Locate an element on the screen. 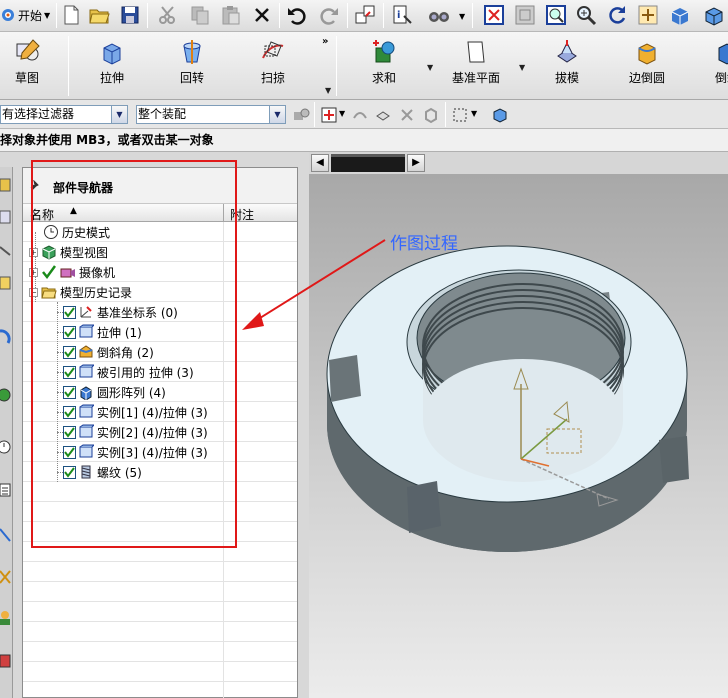 The width and height of the screenshot is (728, 698). body-rule-icon is located at coordinates (431, 115).